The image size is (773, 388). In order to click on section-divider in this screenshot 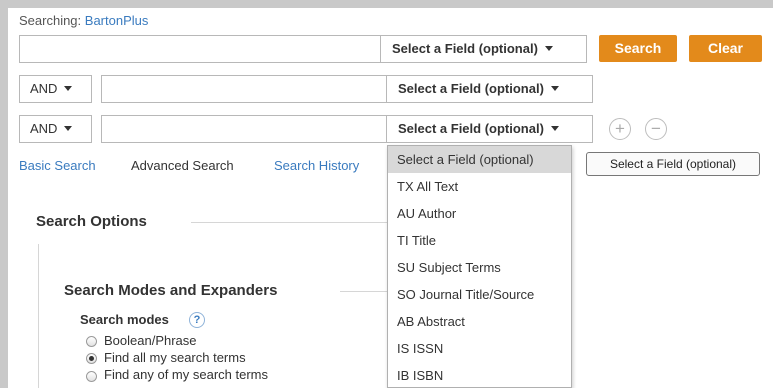, I will do `click(291, 222)`.